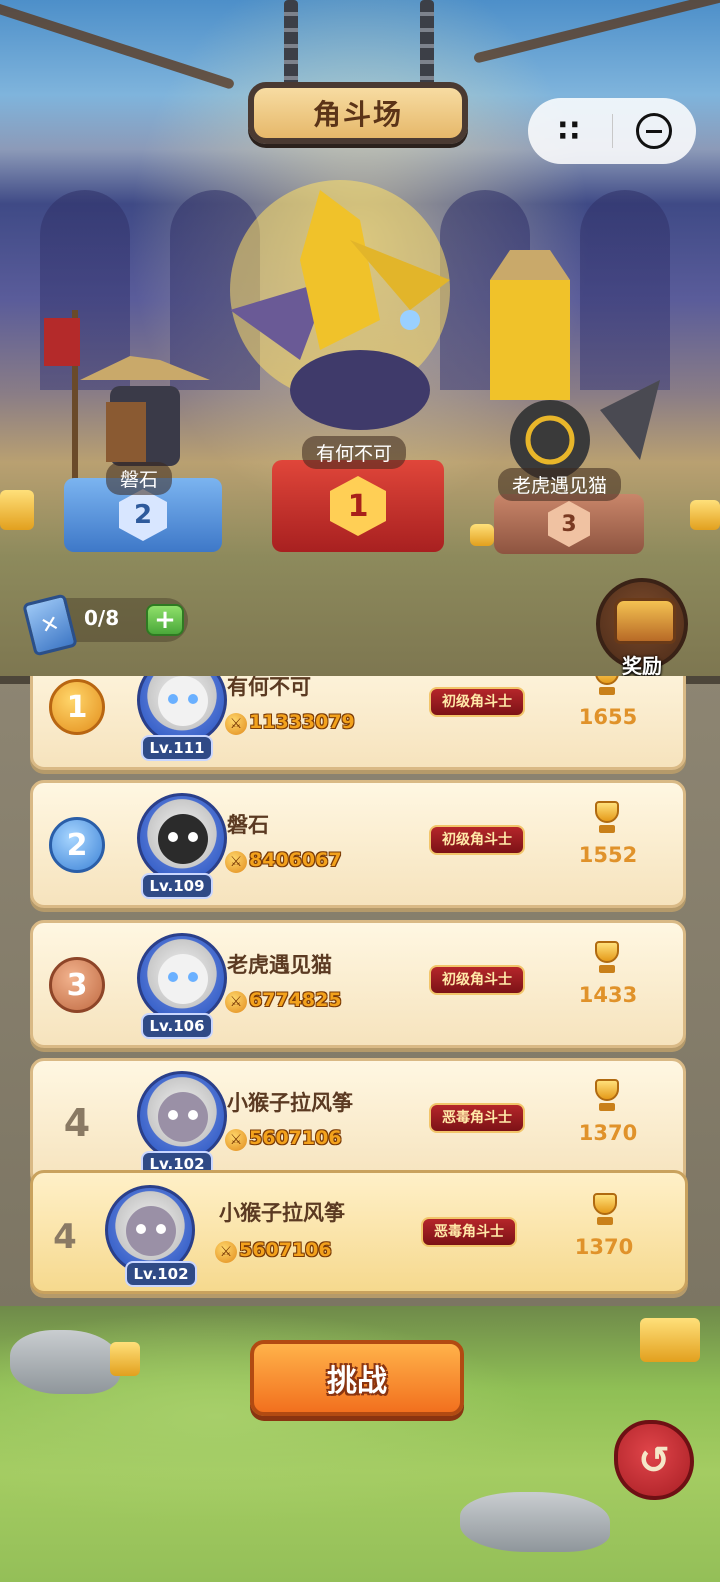 The image size is (720, 1582). I want to click on leaderboard-row-1: 1 Lv.111 有何不可 ⚔ 11333079 初级角斗士 1655, so click(358, 723).